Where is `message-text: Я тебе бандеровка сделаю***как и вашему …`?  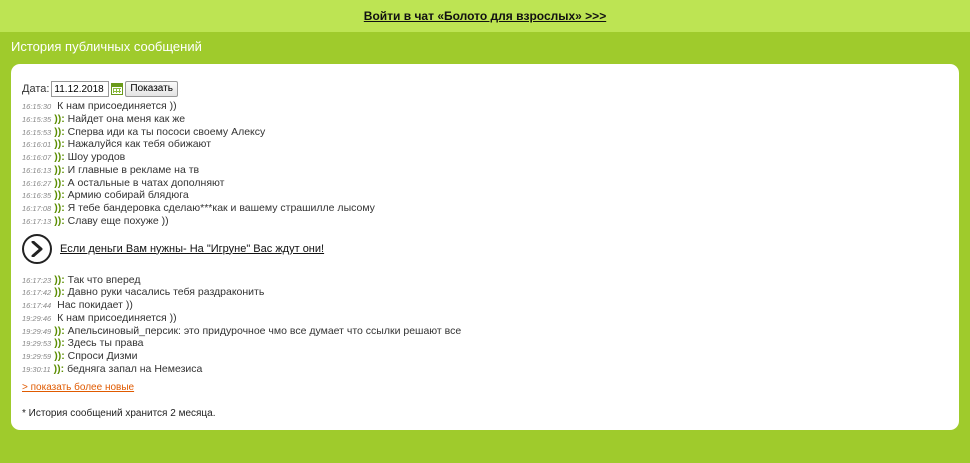 message-text: Я тебе бандеровка сделаю***как и вашему … is located at coordinates (221, 208).